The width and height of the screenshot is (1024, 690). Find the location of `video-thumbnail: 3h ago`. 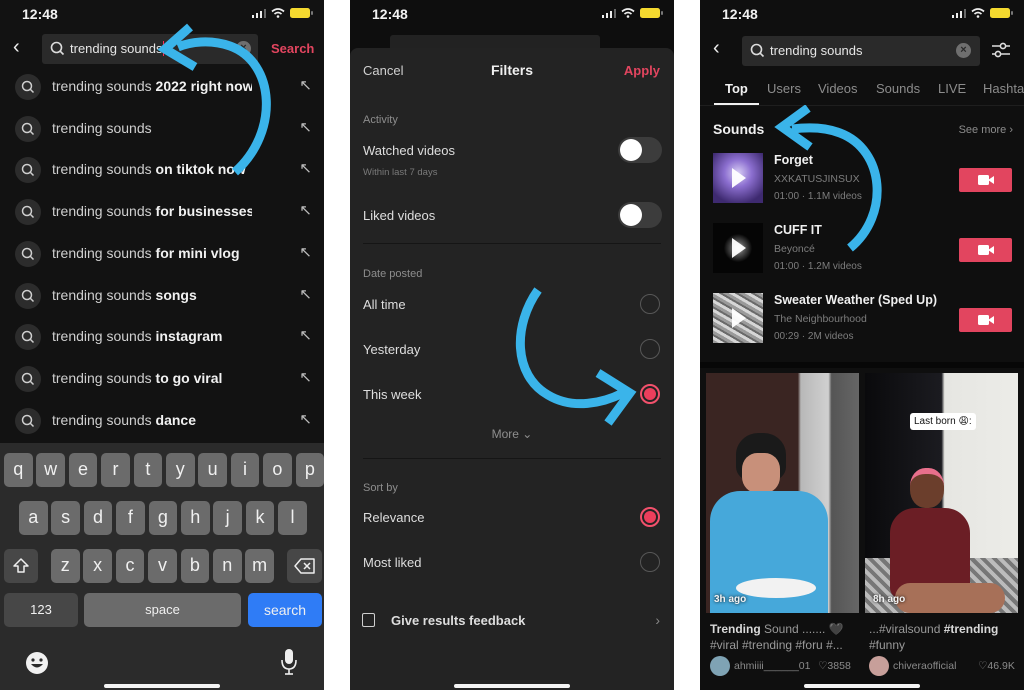

video-thumbnail: 3h ago is located at coordinates (782, 493).